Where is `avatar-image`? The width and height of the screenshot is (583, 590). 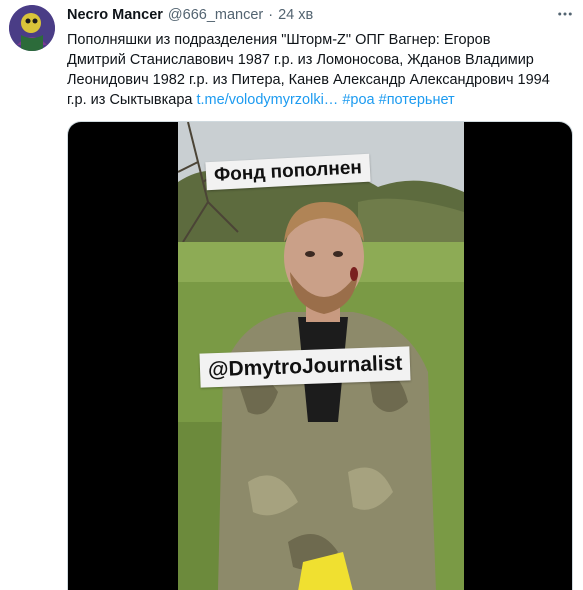 avatar-image is located at coordinates (32, 28).